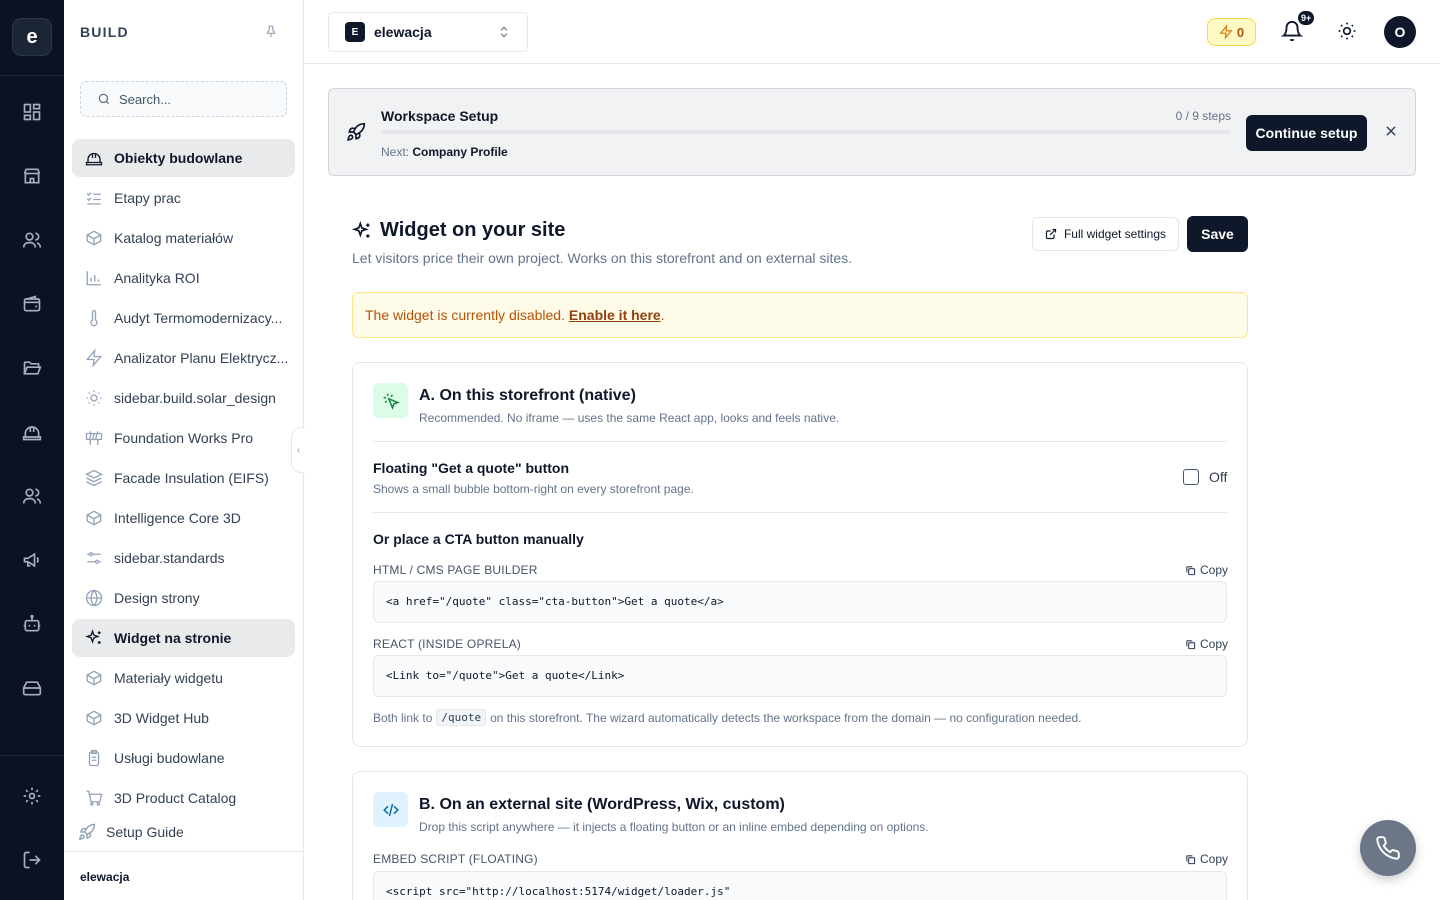 This screenshot has height=900, width=1440. Describe the element at coordinates (1217, 234) in the screenshot. I see `save-button: Save` at that location.